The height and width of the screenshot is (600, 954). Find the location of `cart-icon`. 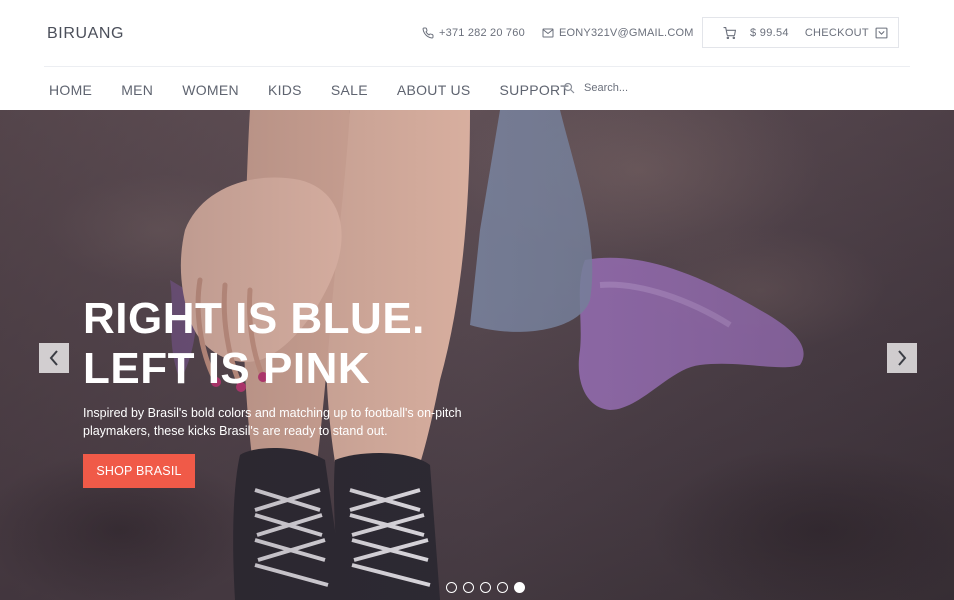

cart-icon is located at coordinates (729, 32).